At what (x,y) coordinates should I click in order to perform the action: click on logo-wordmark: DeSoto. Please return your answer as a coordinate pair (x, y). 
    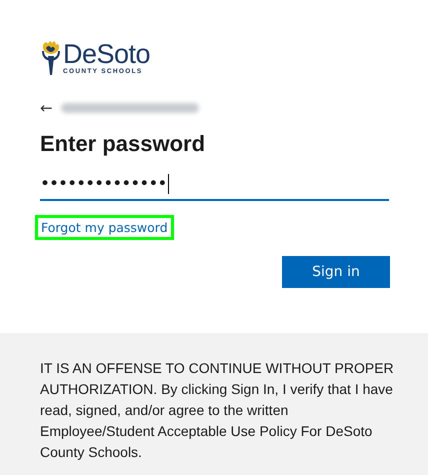
    Looking at the image, I should click on (106, 54).